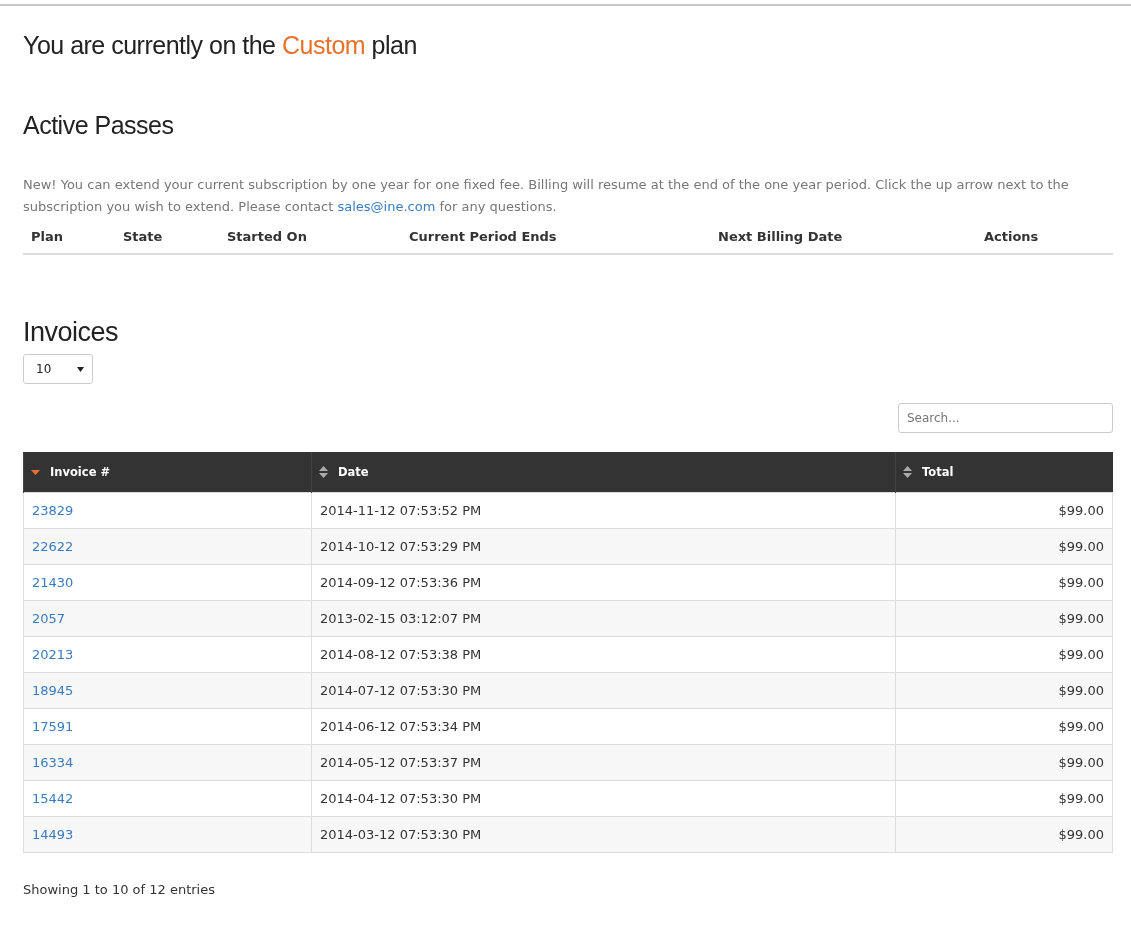 Image resolution: width=1131 pixels, height=941 pixels. Describe the element at coordinates (167, 472) in the screenshot. I see `column-header: Invoice #` at that location.